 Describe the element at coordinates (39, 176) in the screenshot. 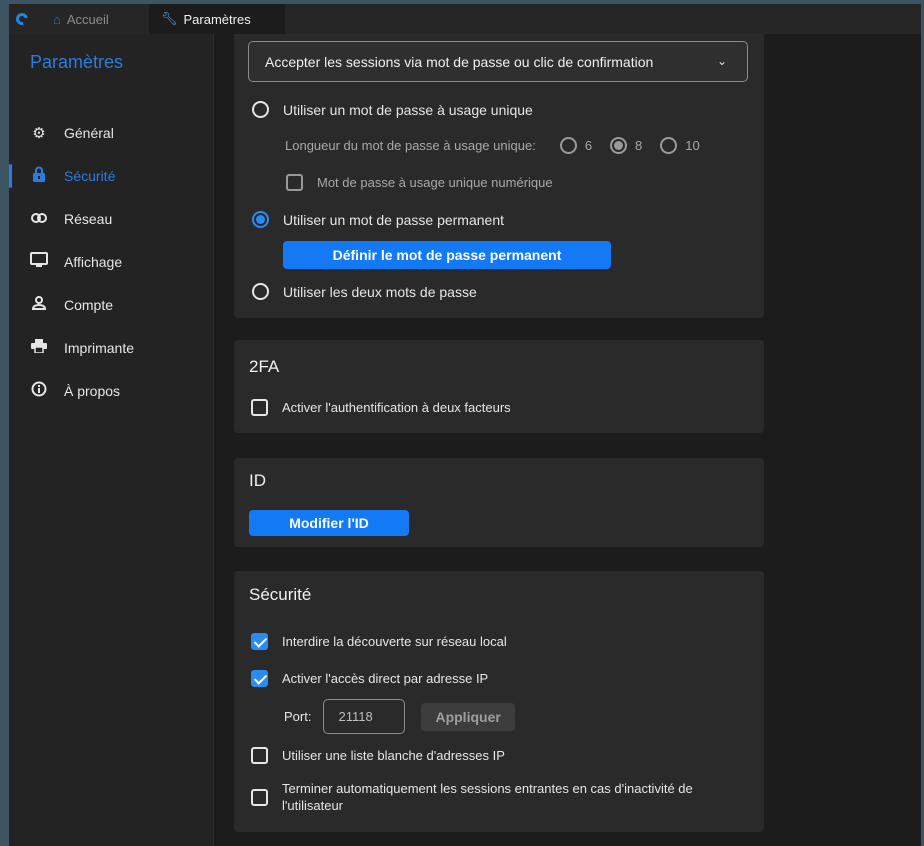

I see `lock-icon` at that location.